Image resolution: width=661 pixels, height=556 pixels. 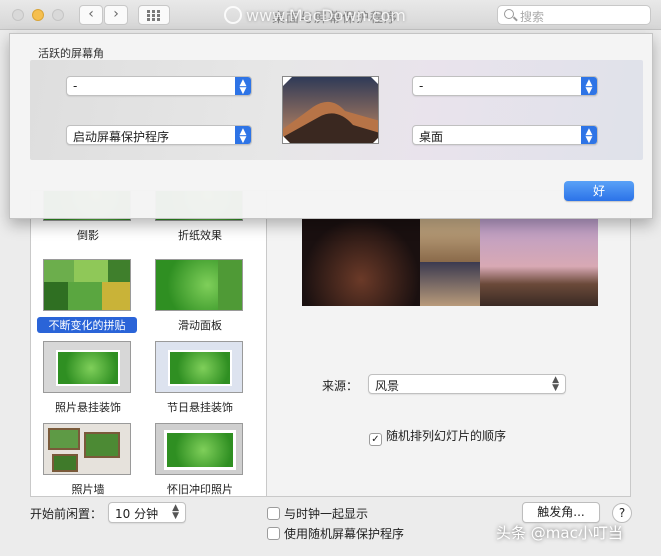 I want to click on watermark: www.MacDown.com, so click(x=315, y=15).